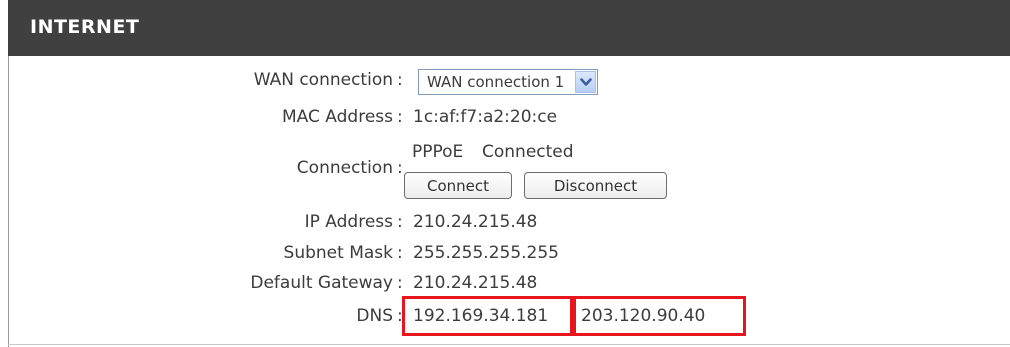  I want to click on dns-primary-highlight, so click(487, 316).